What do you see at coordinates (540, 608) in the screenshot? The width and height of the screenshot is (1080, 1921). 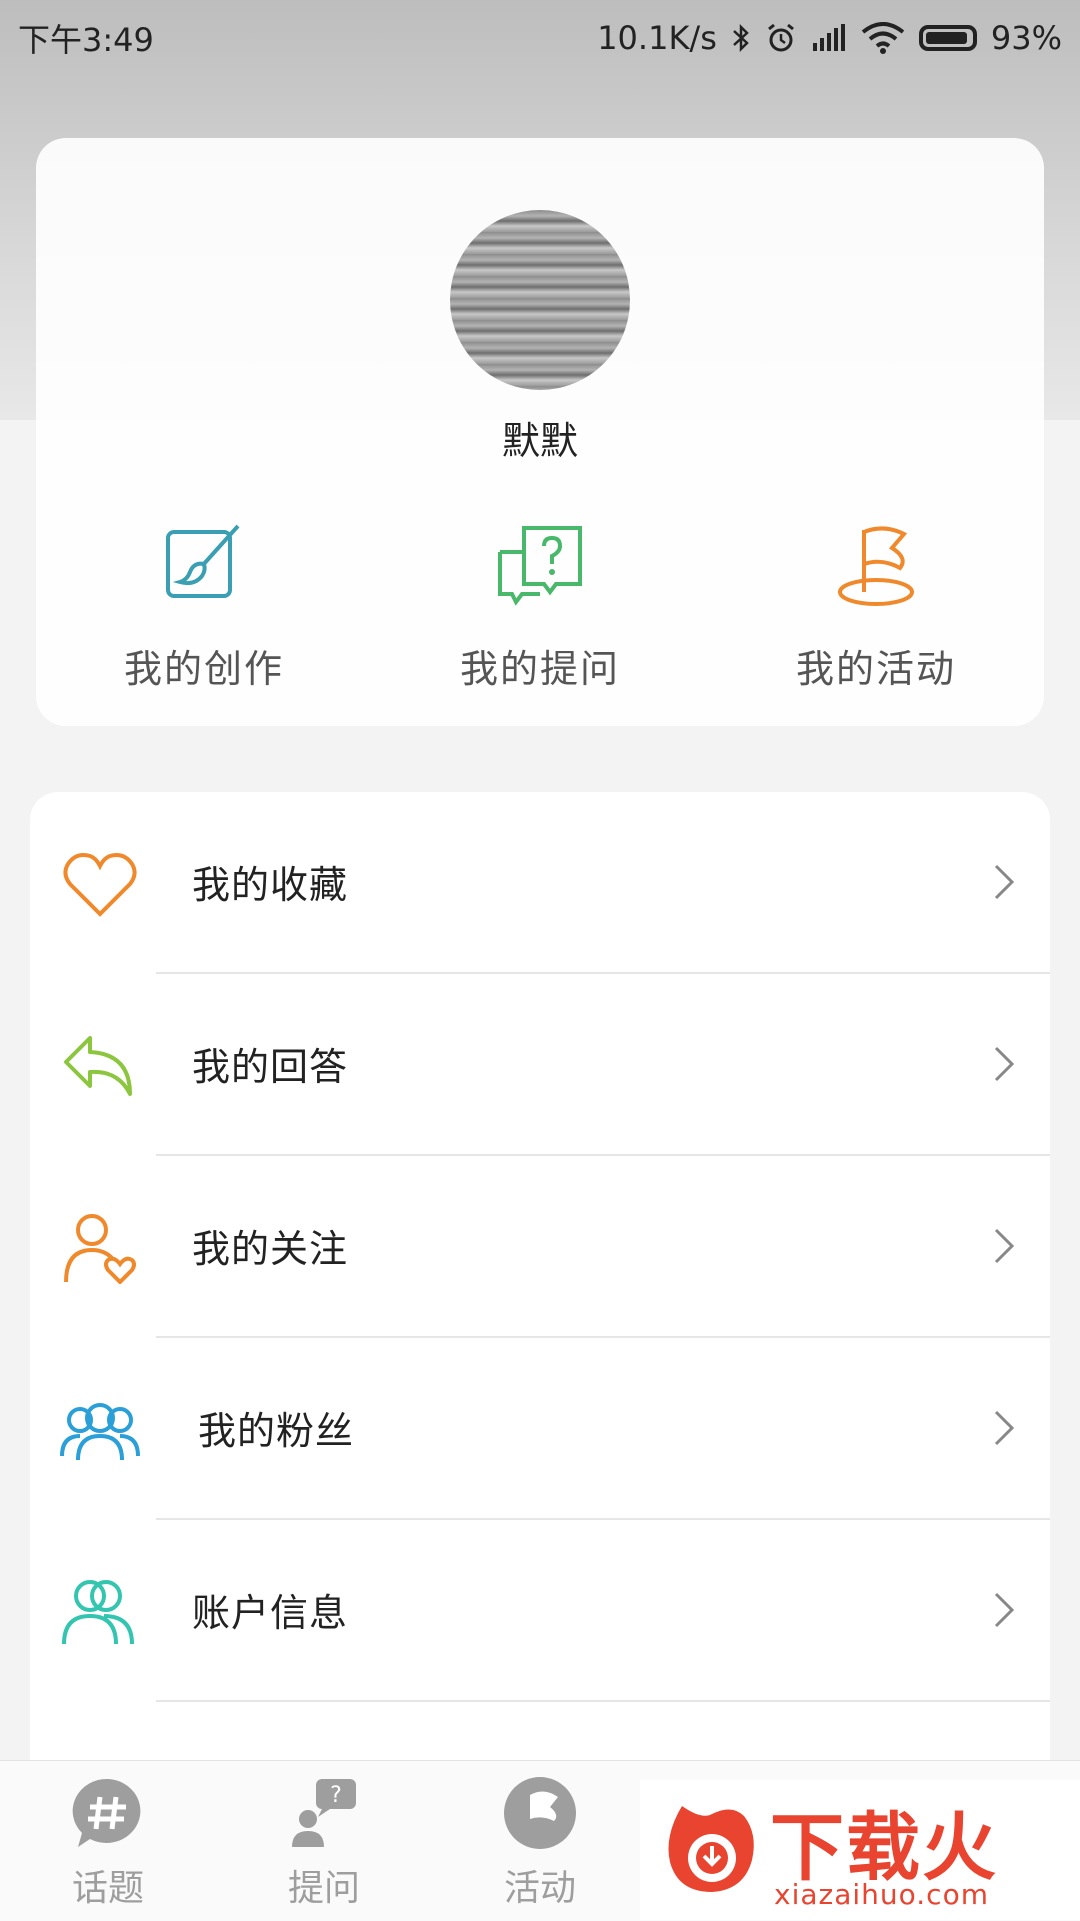 I see `quick-action-questions: 我的提问` at bounding box center [540, 608].